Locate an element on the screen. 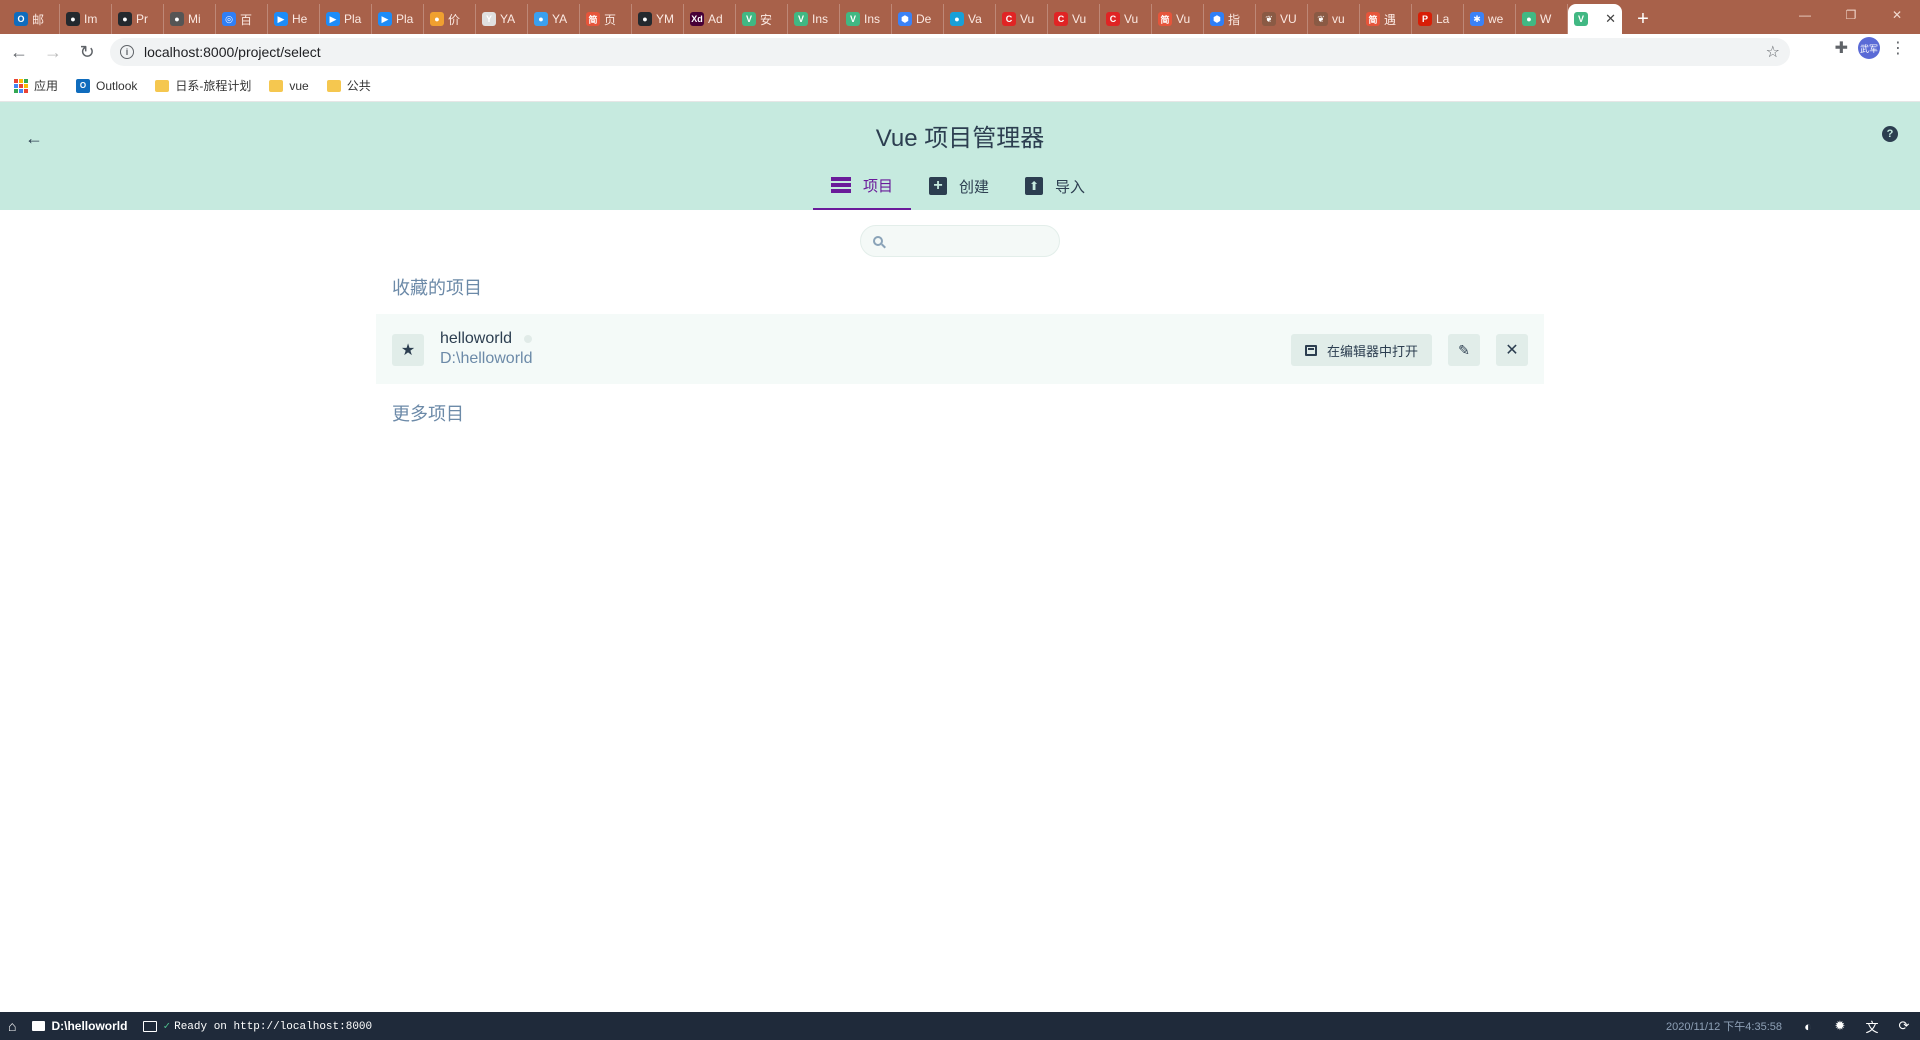  pencil-icon: ✎ is located at coordinates (1464, 350).